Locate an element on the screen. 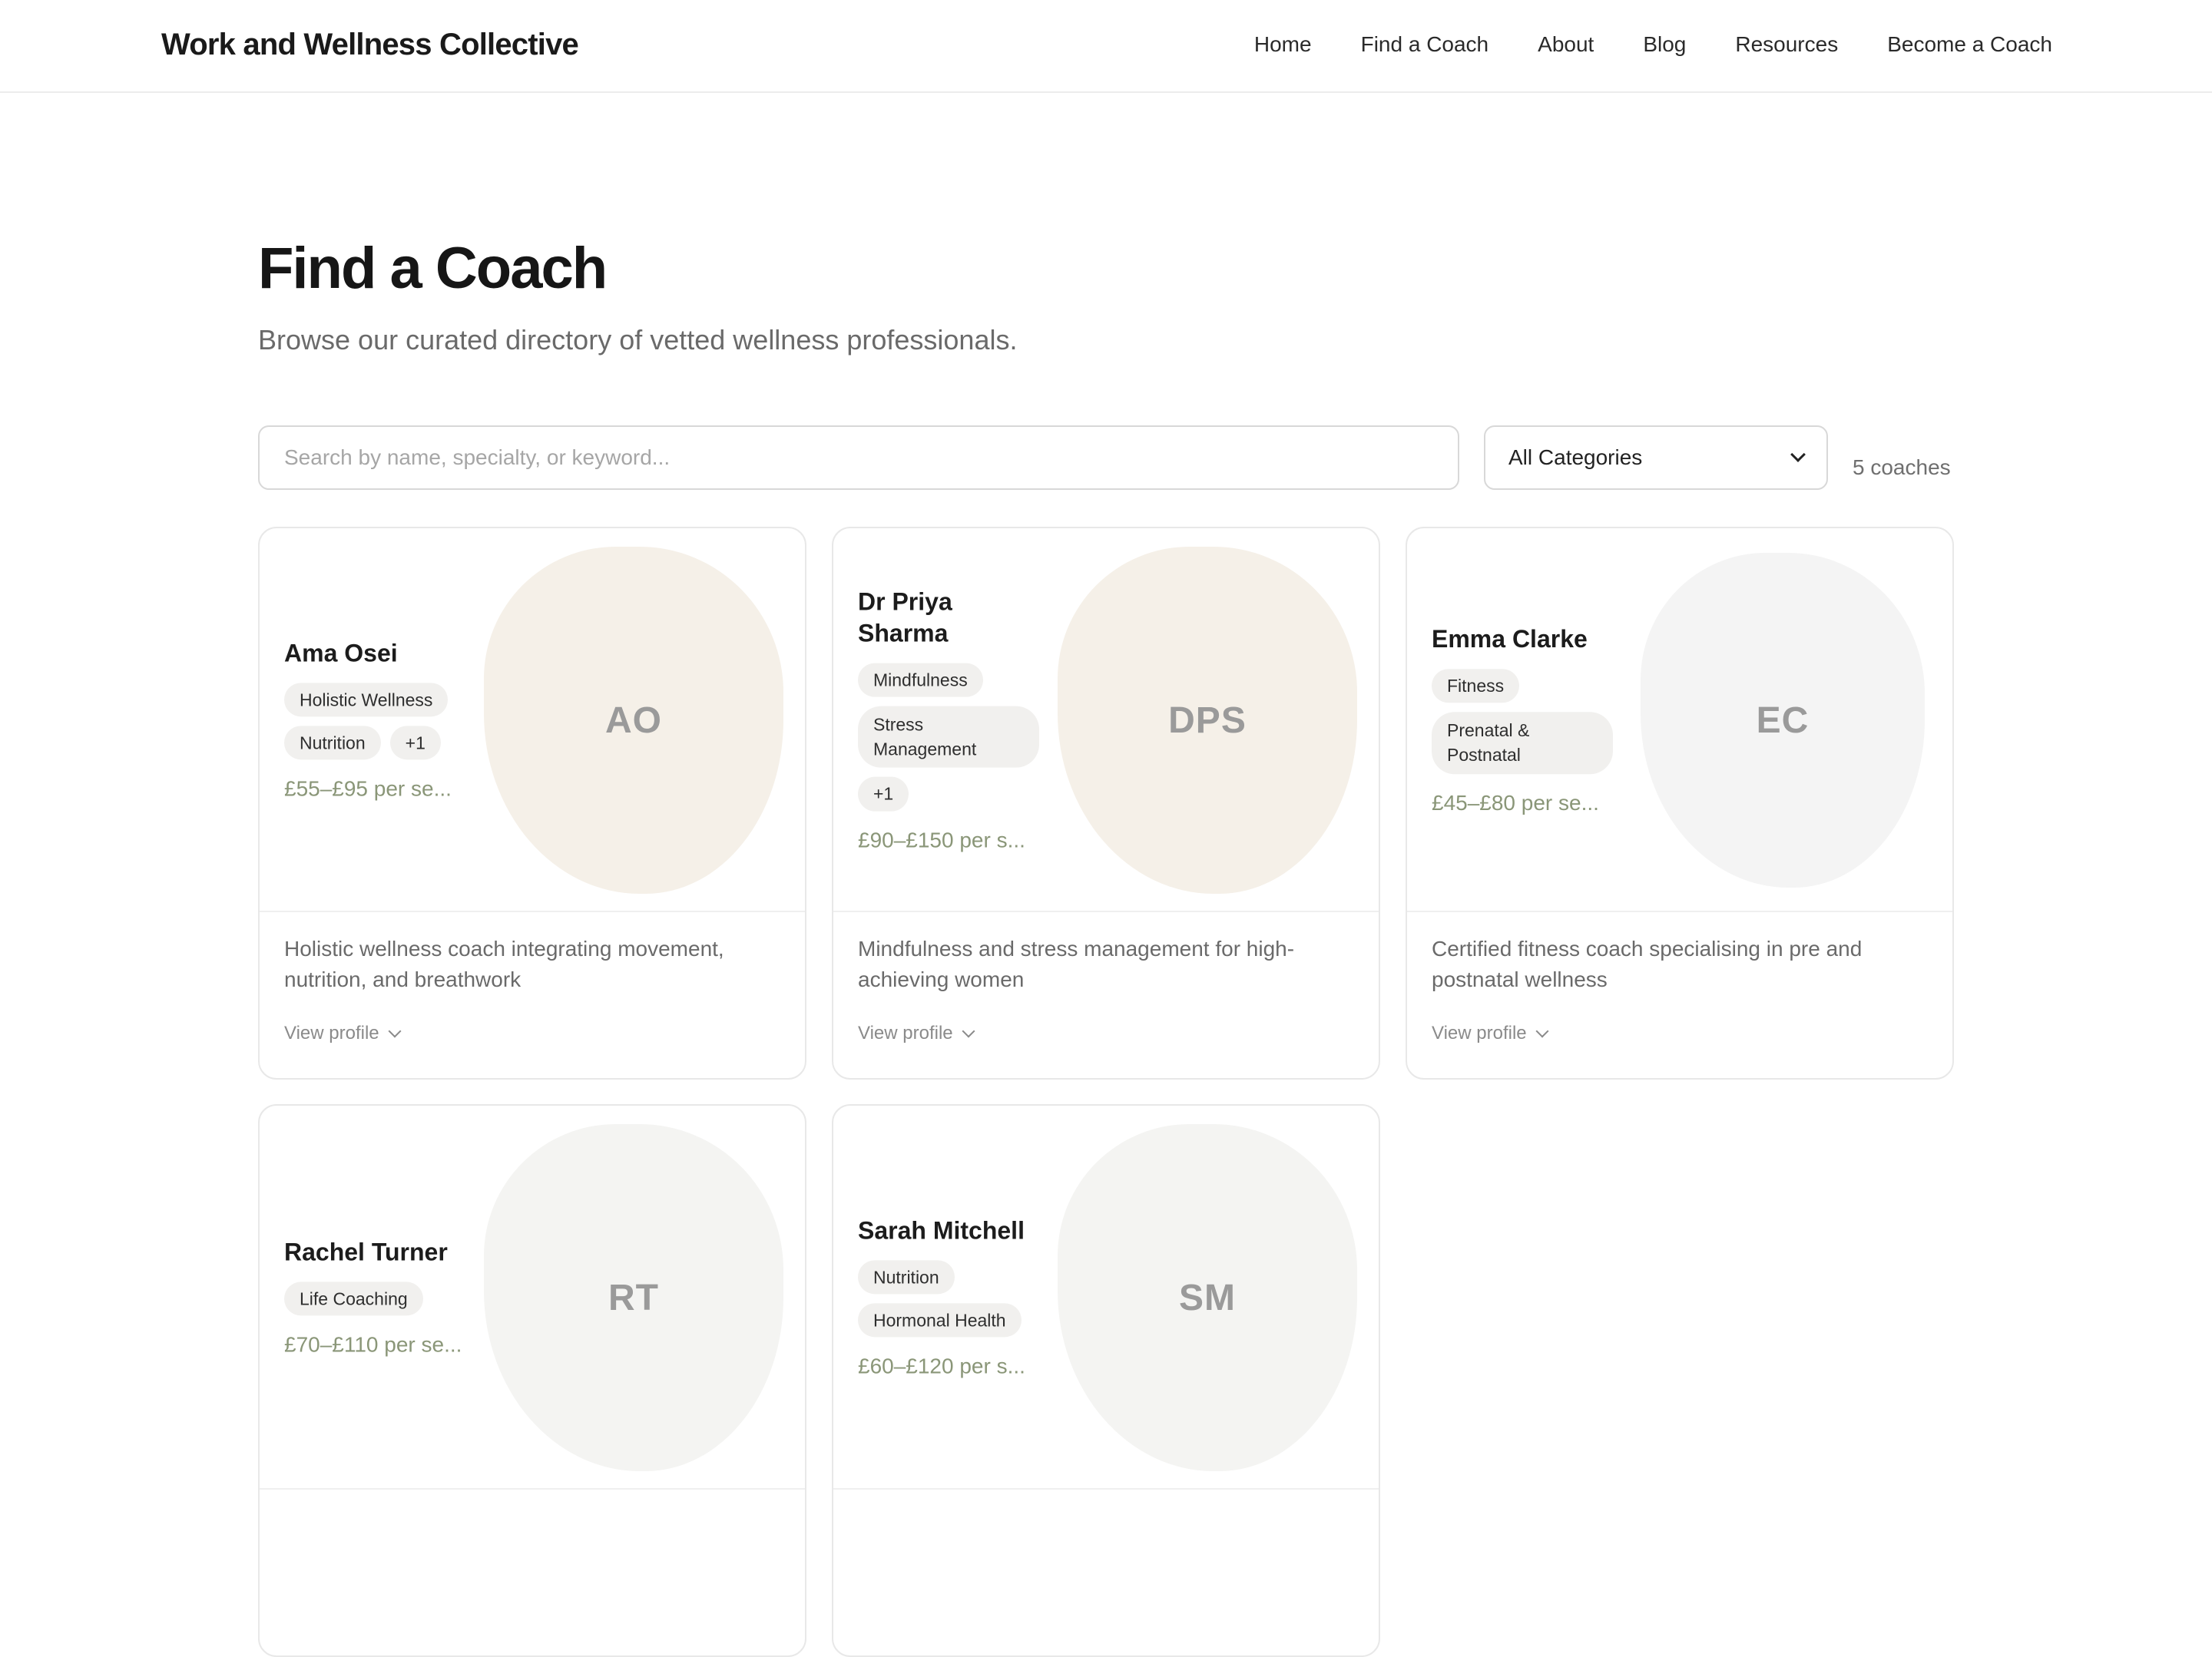 Image resolution: width=2212 pixels, height=1657 pixels. specialty-tag: Stress Management is located at coordinates (949, 737).